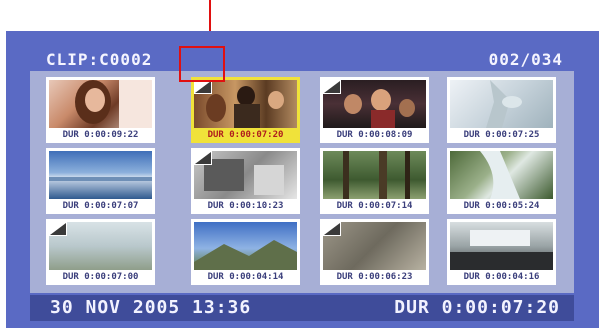  I want to click on clip-thumbnail: DUR 0:00:07:14, so click(374, 181).